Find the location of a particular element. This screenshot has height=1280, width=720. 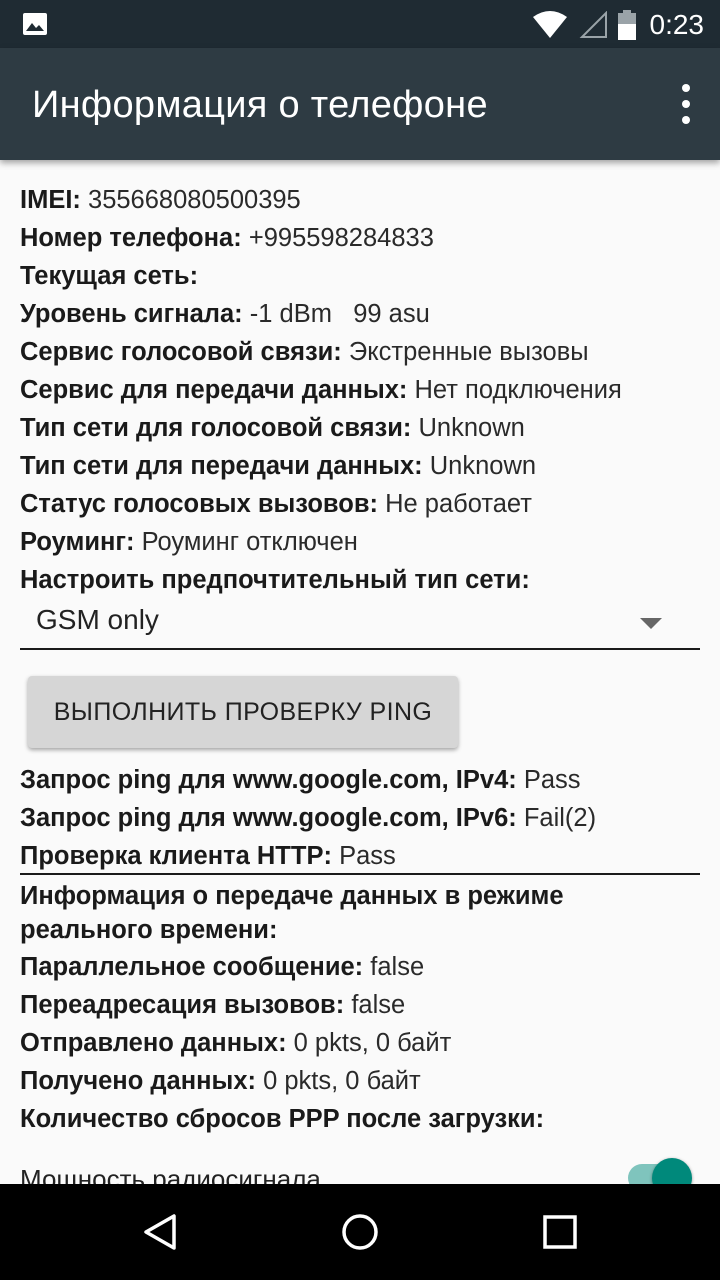

recents-icon is located at coordinates (560, 1232).